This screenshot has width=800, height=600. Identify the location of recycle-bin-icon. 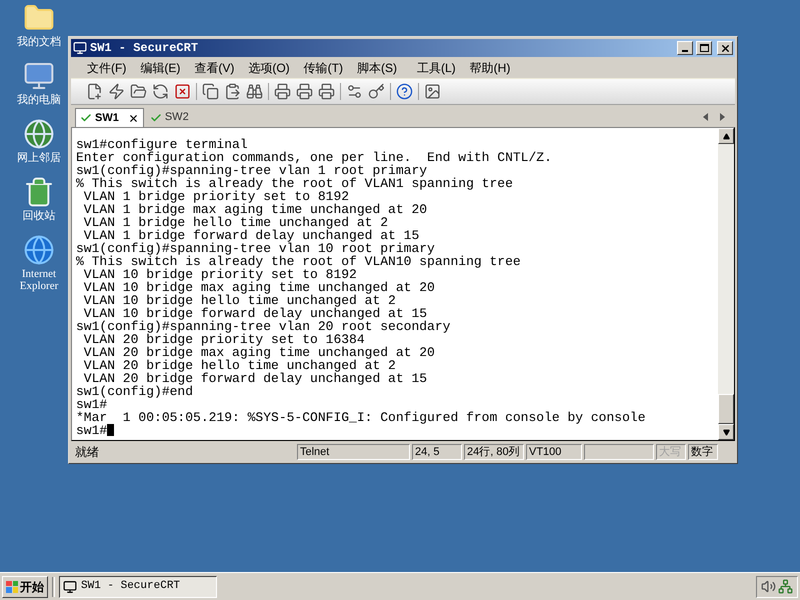
(39, 192).